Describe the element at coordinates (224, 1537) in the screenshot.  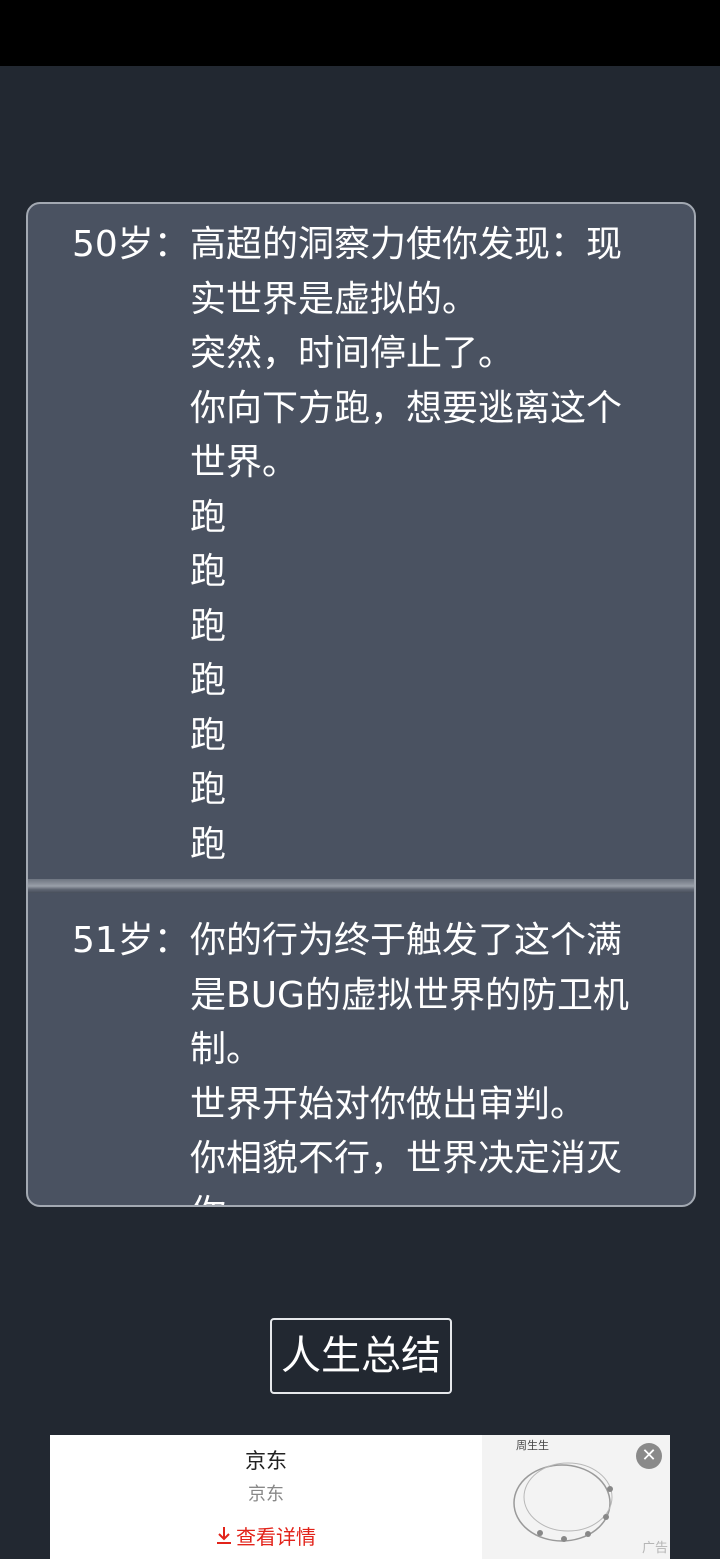
I see `download-arrow-icon` at that location.